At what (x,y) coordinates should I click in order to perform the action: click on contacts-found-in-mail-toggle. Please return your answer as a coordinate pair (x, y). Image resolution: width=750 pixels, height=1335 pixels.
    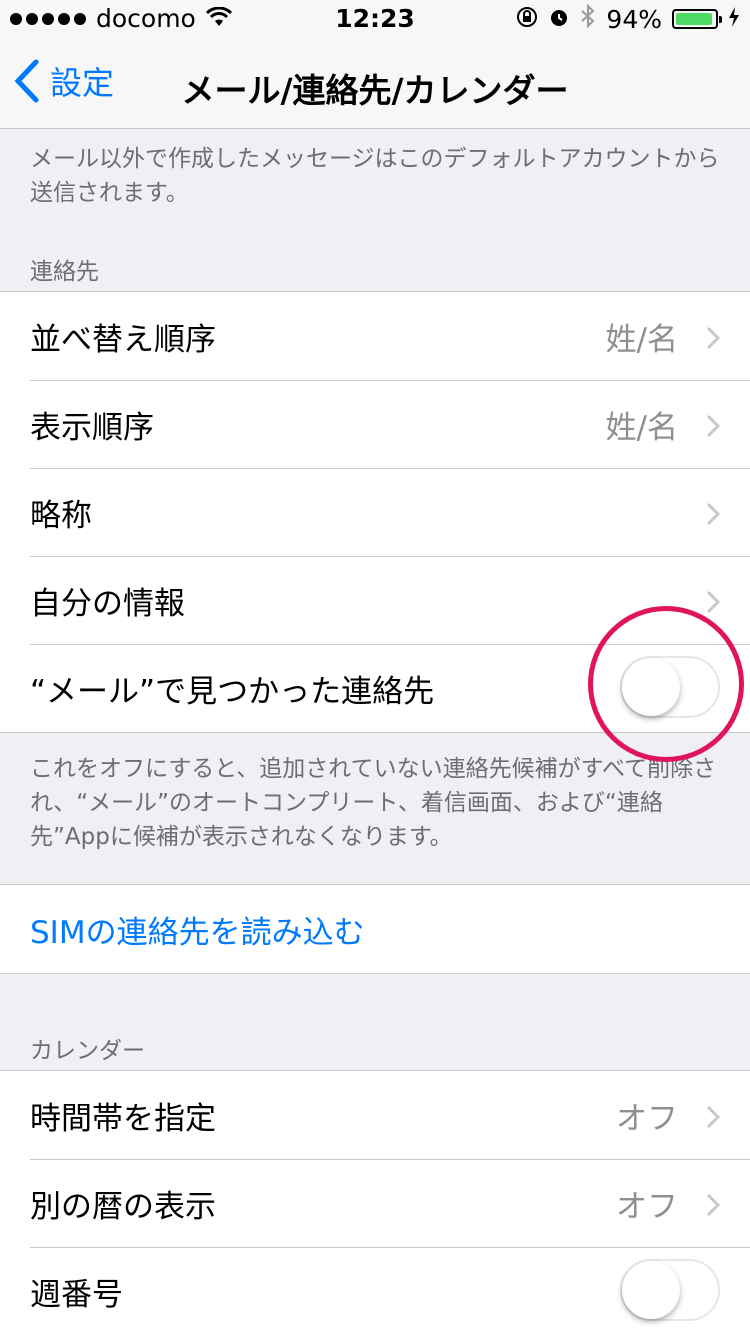
    Looking at the image, I should click on (670, 687).